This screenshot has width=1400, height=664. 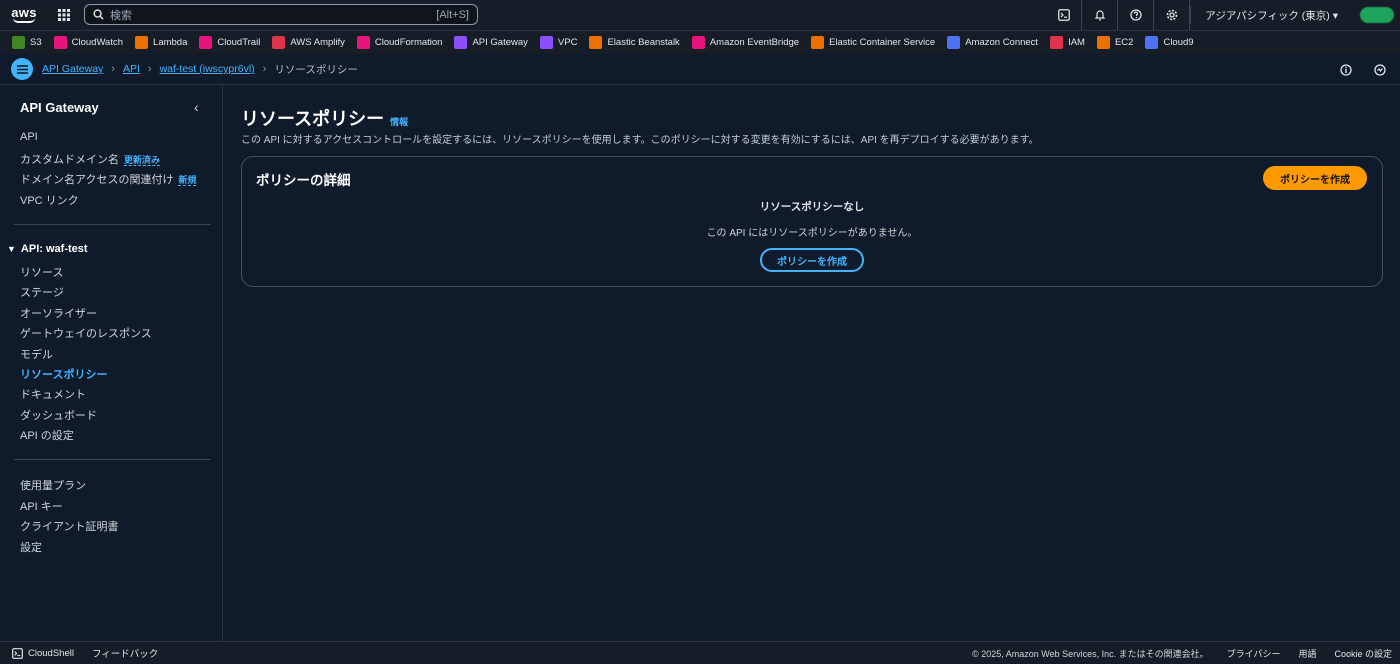 I want to click on cloudshell-button, so click(x=1064, y=15).